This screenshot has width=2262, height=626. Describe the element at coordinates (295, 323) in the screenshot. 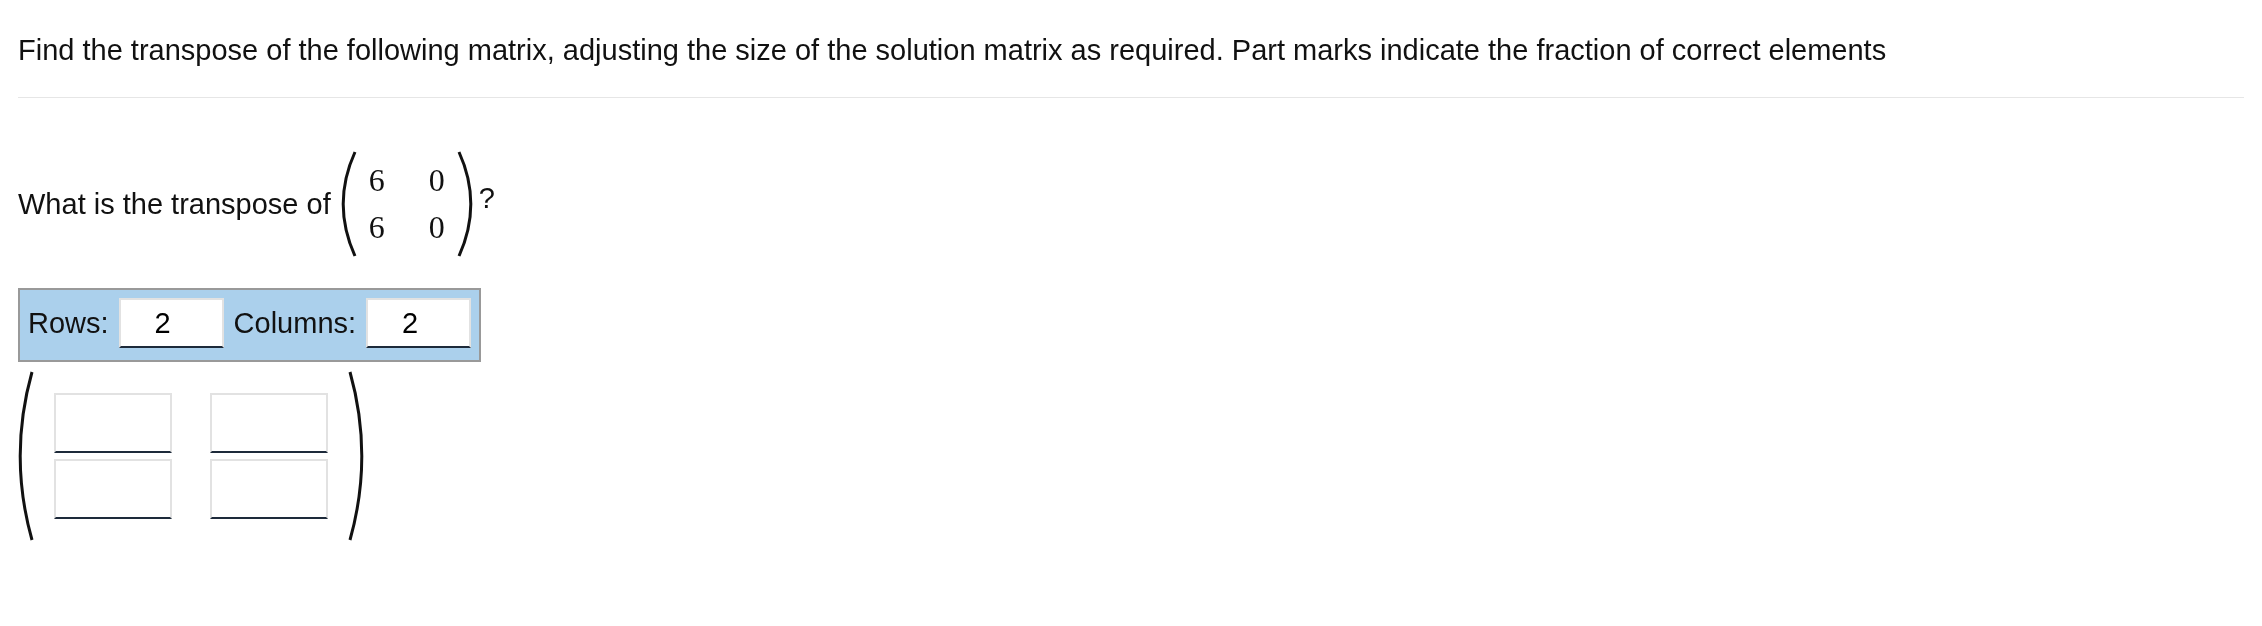

I see `size-label: Columns:` at that location.